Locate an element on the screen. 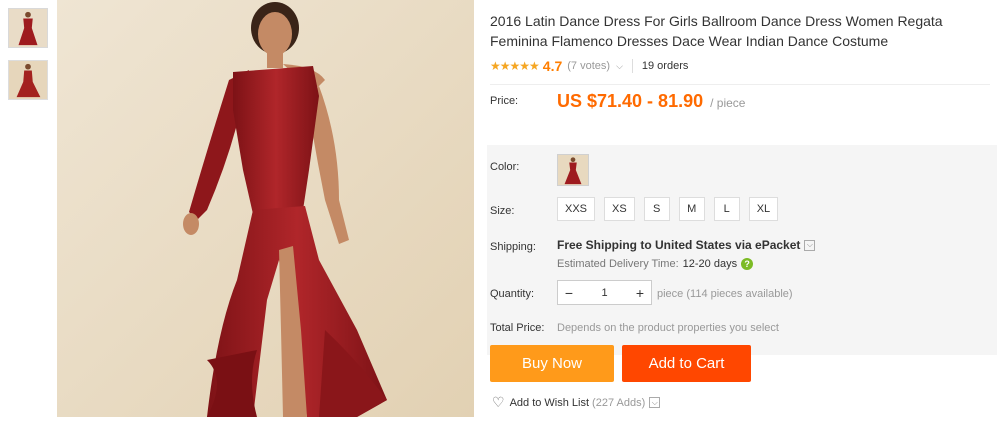  size-option-xxs: XXS is located at coordinates (576, 209).